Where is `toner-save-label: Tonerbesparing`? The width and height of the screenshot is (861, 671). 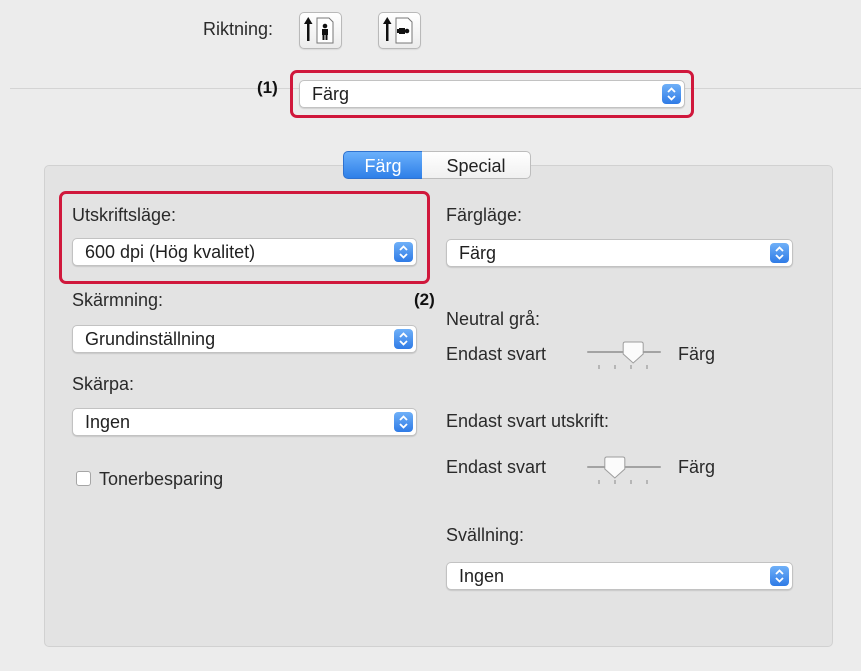 toner-save-label: Tonerbesparing is located at coordinates (161, 479).